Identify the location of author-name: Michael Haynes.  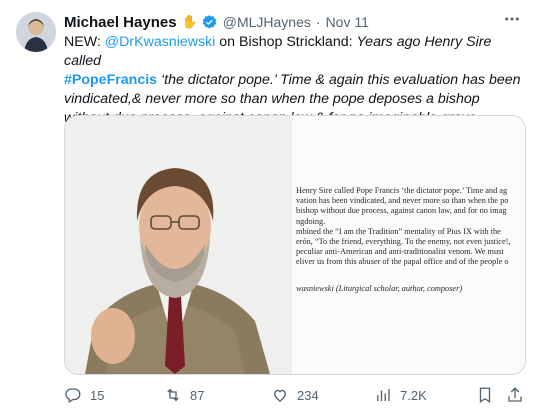
(120, 22).